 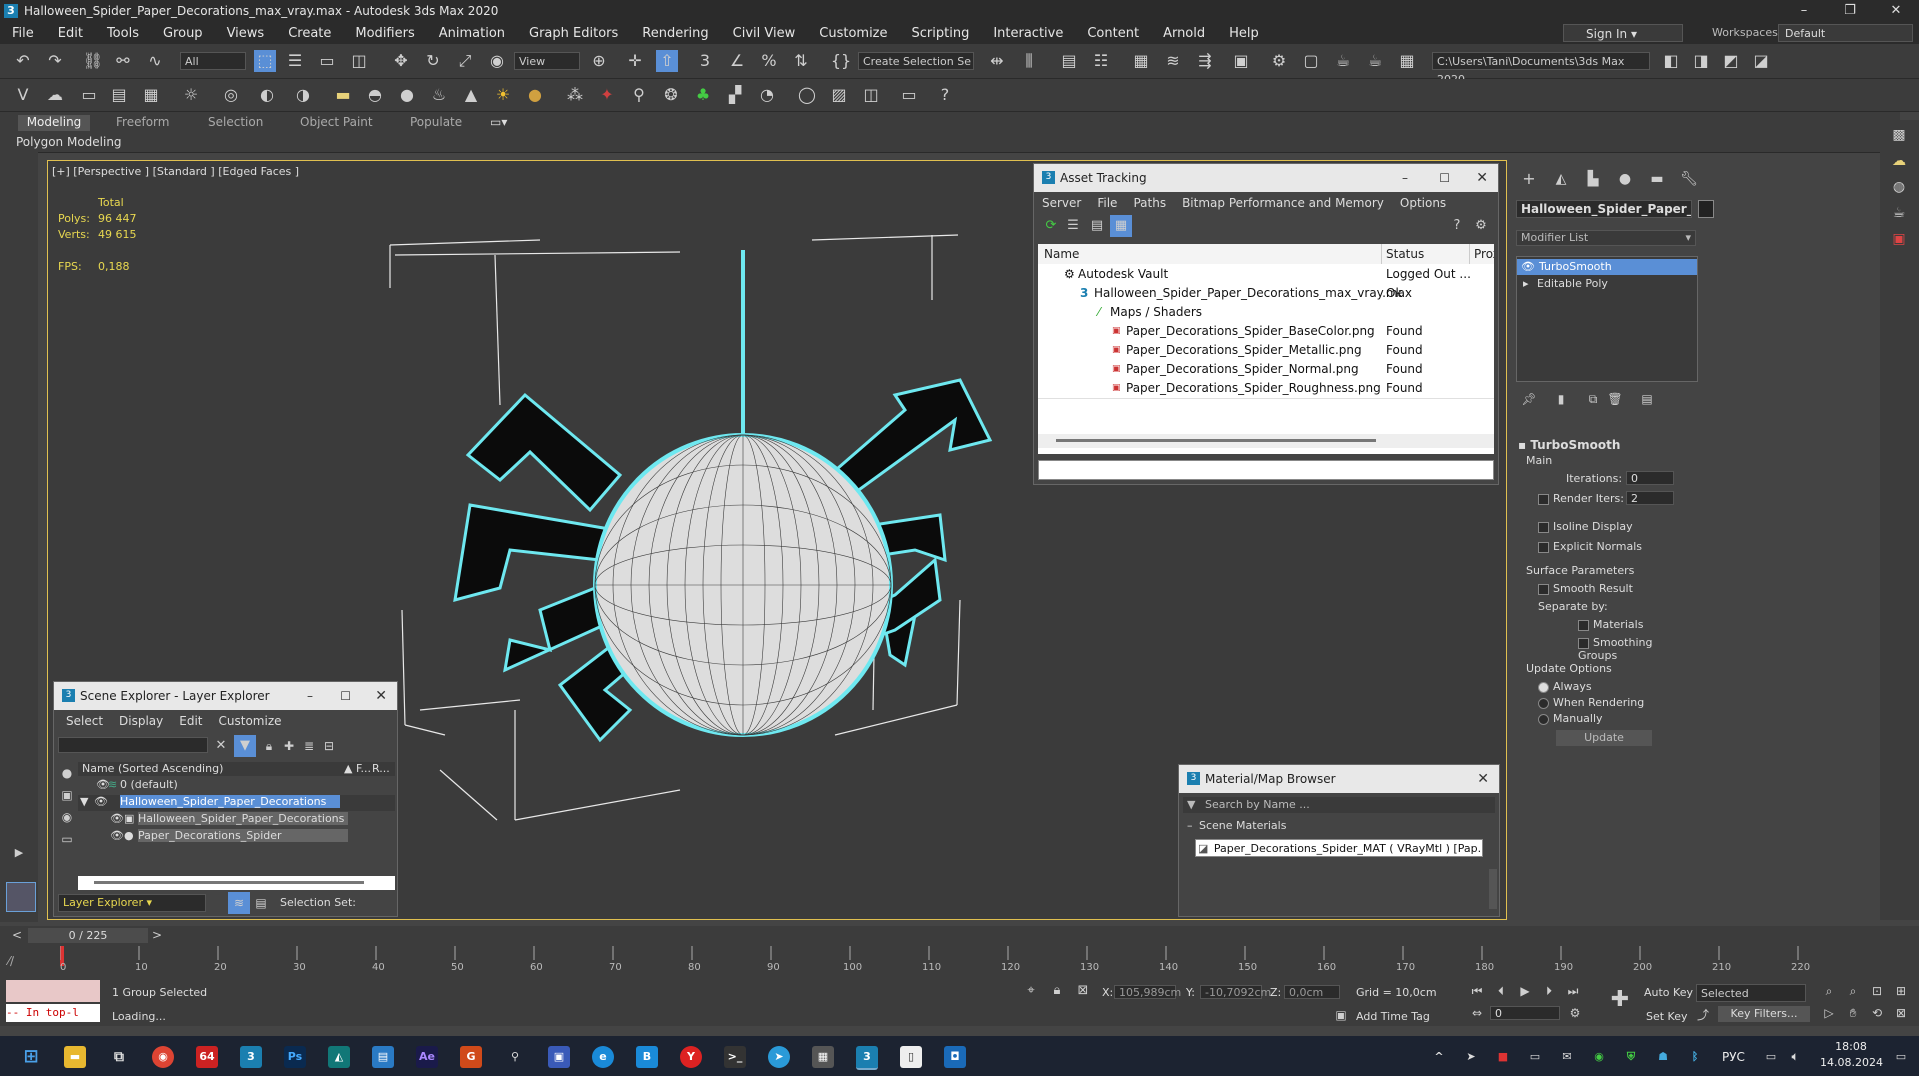 What do you see at coordinates (152, 768) in the screenshot?
I see `column-name-sorted: Name (Sorted Ascending)` at bounding box center [152, 768].